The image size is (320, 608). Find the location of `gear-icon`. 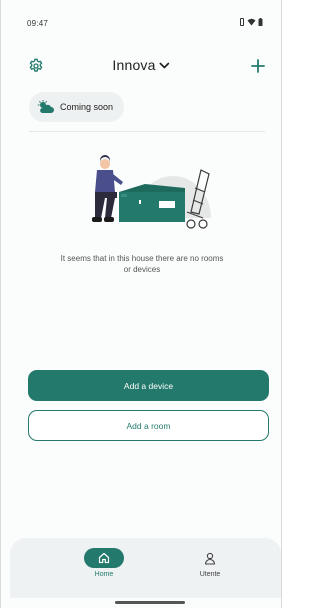

gear-icon is located at coordinates (36, 65).